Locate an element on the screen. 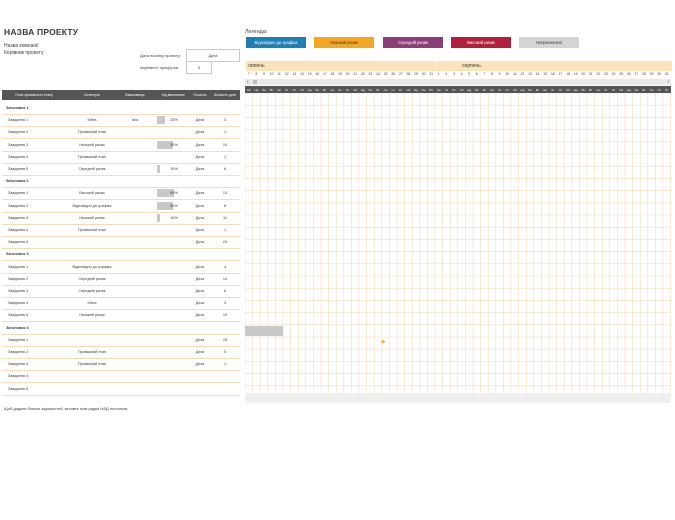 The width and height of the screenshot is (675, 520). group-header-row: Заголовок 1 is located at coordinates (121, 108).